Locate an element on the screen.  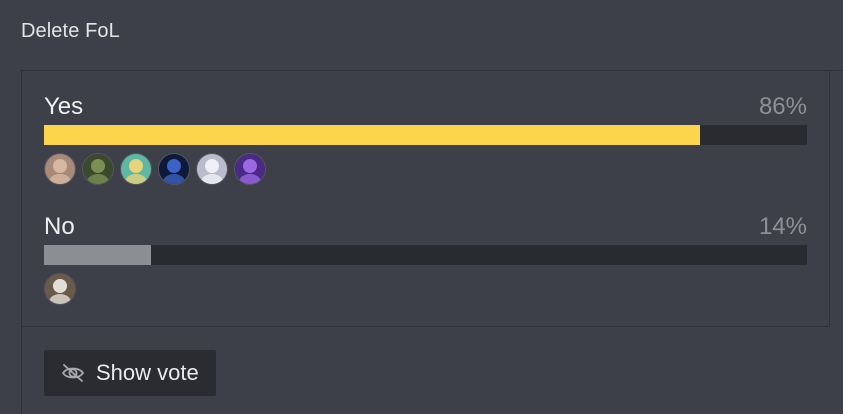
show-vote-button: Show vote is located at coordinates (130, 373).